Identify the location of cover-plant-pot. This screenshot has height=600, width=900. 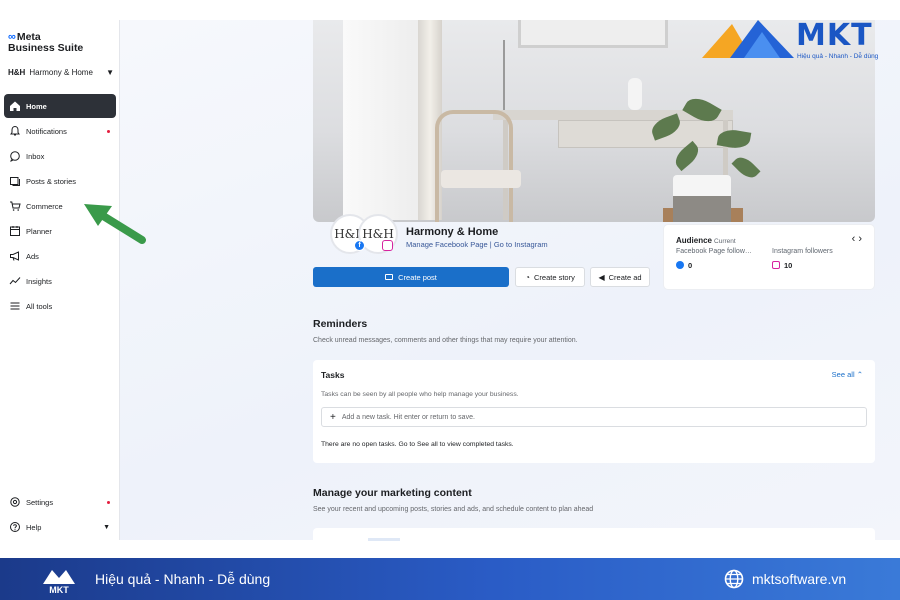
(702, 198).